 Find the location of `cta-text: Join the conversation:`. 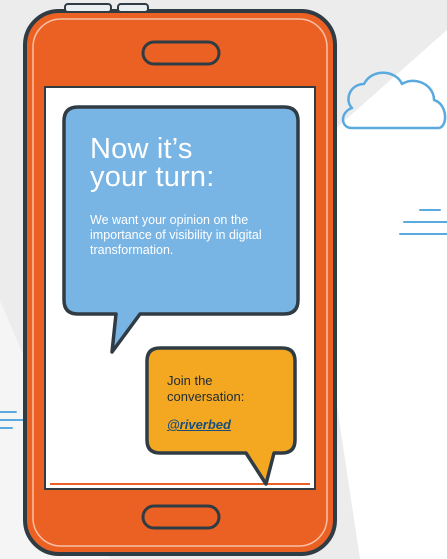

cta-text: Join the conversation: is located at coordinates (222, 389).